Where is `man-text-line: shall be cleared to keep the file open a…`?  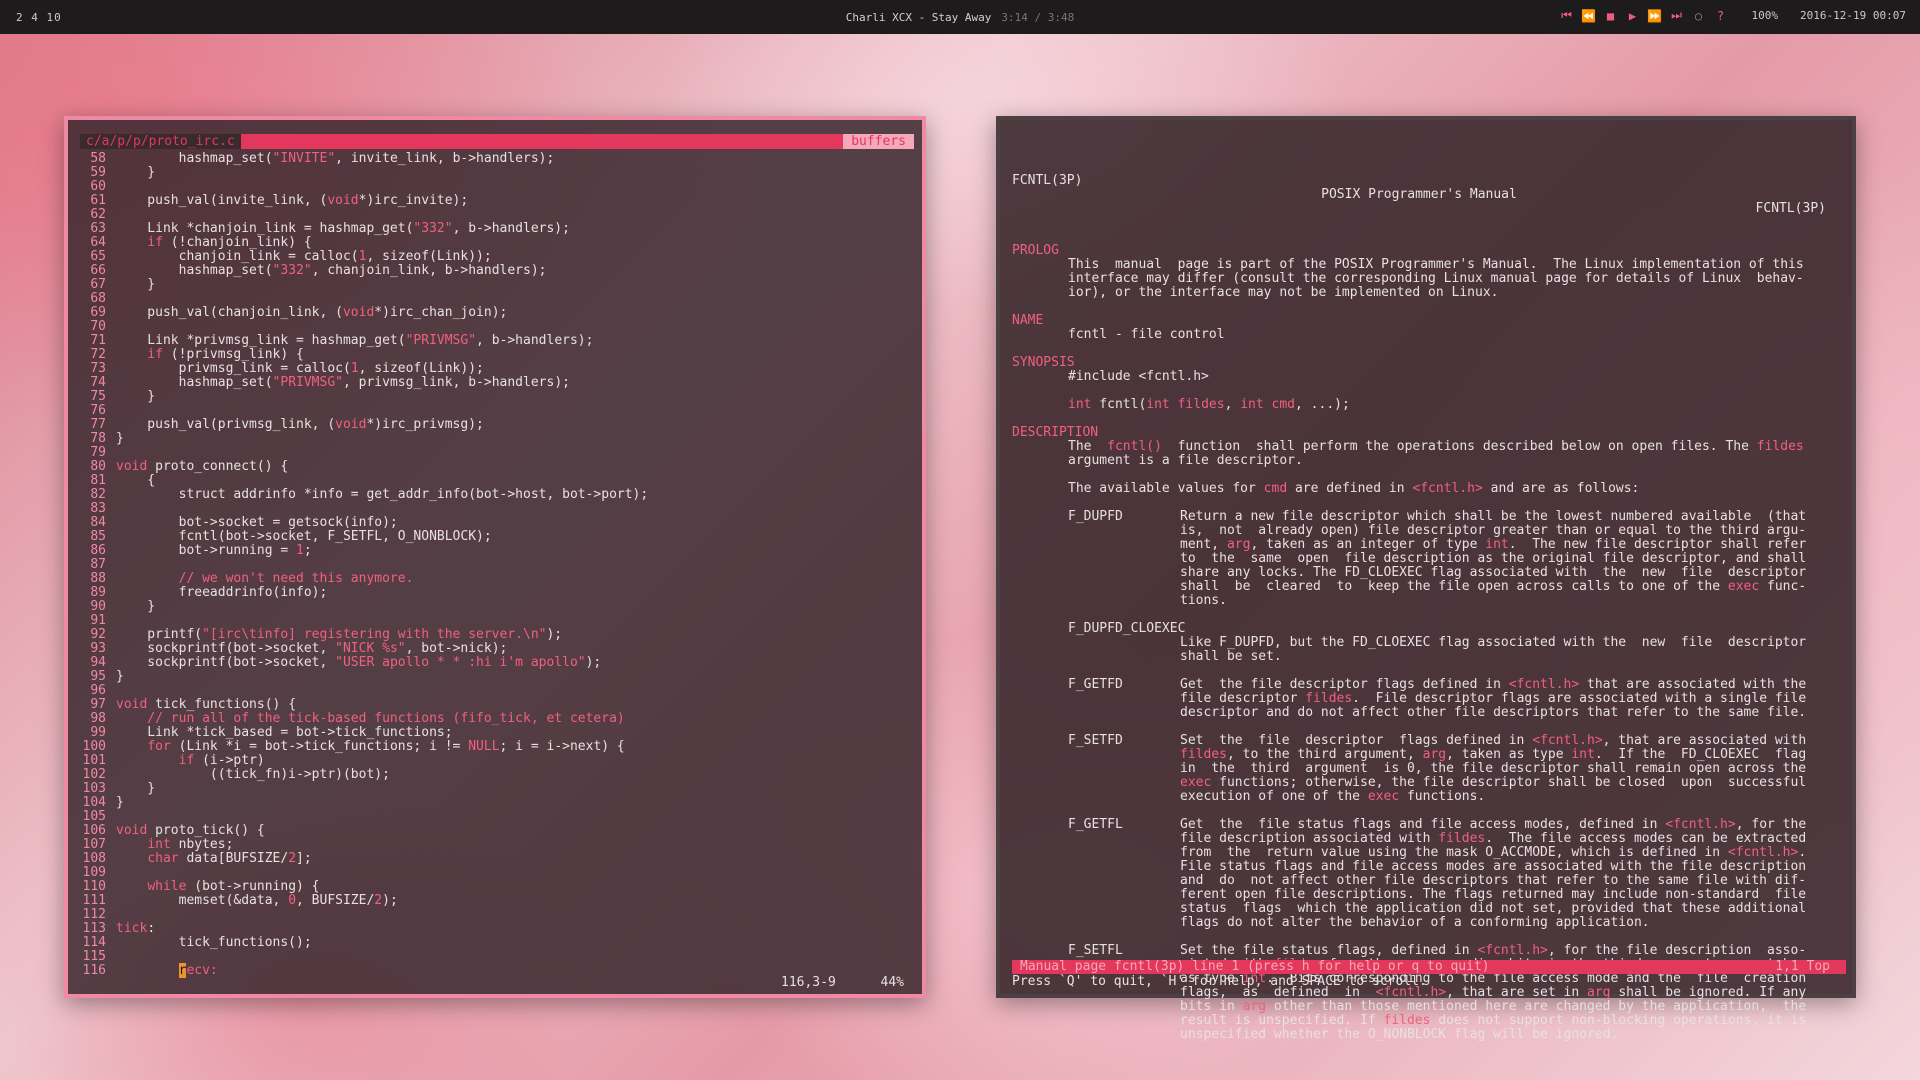
man-text-line: shall be cleared to keep the file open a… is located at coordinates (1493, 586).